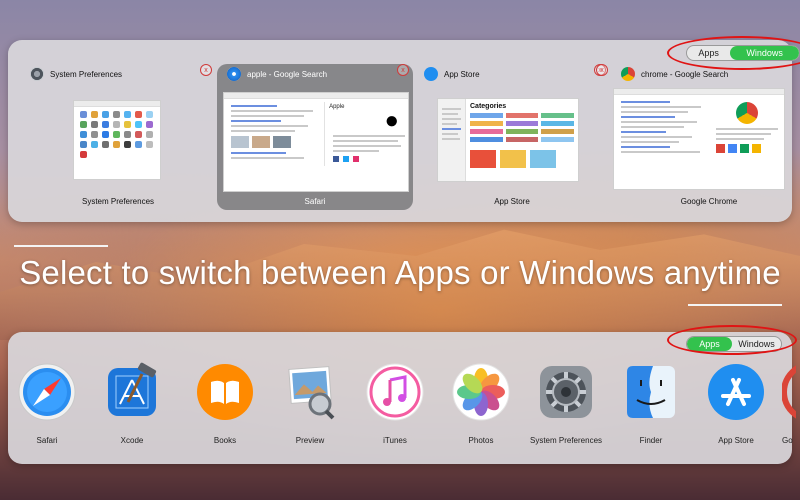 The height and width of the screenshot is (500, 800). I want to click on window-card-app-store: App Store x Categories App Store, so click(512, 137).